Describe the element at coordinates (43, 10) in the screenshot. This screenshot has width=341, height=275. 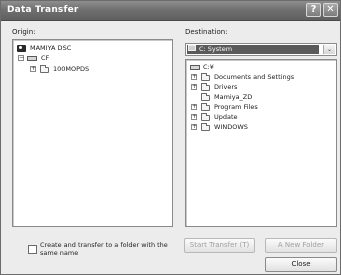
I see `window-title: Data Transfer` at that location.